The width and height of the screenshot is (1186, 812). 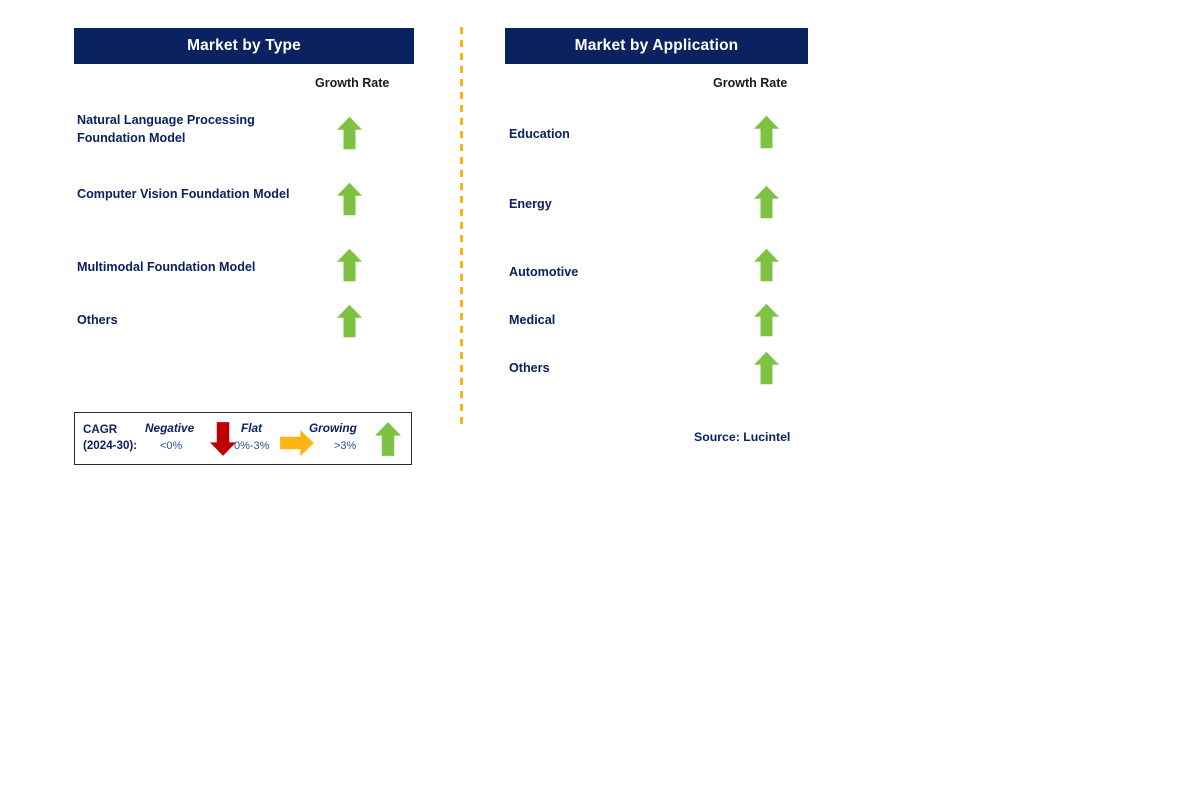 What do you see at coordinates (251, 428) in the screenshot?
I see `legend-term-flat: Flat` at bounding box center [251, 428].